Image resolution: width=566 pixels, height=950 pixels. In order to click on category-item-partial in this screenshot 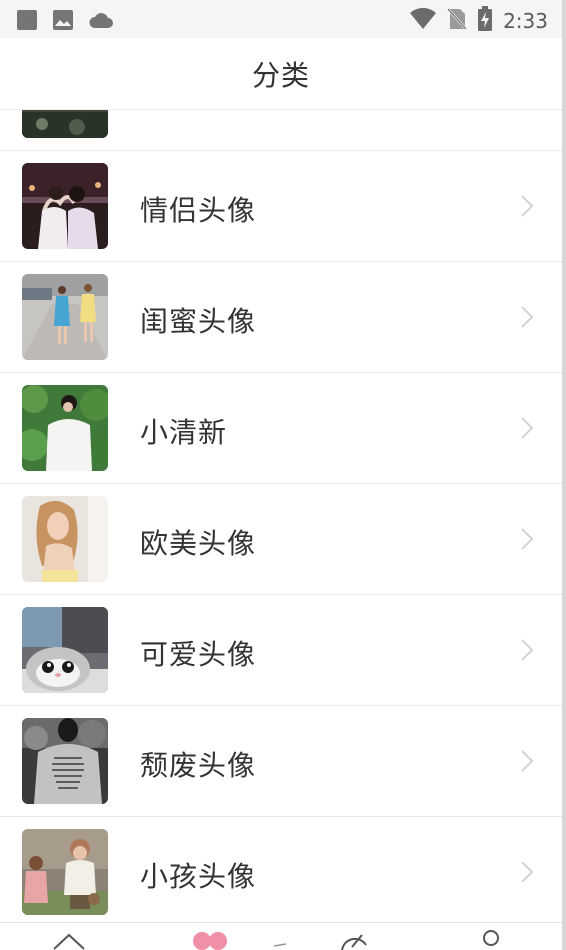, I will do `click(281, 130)`.